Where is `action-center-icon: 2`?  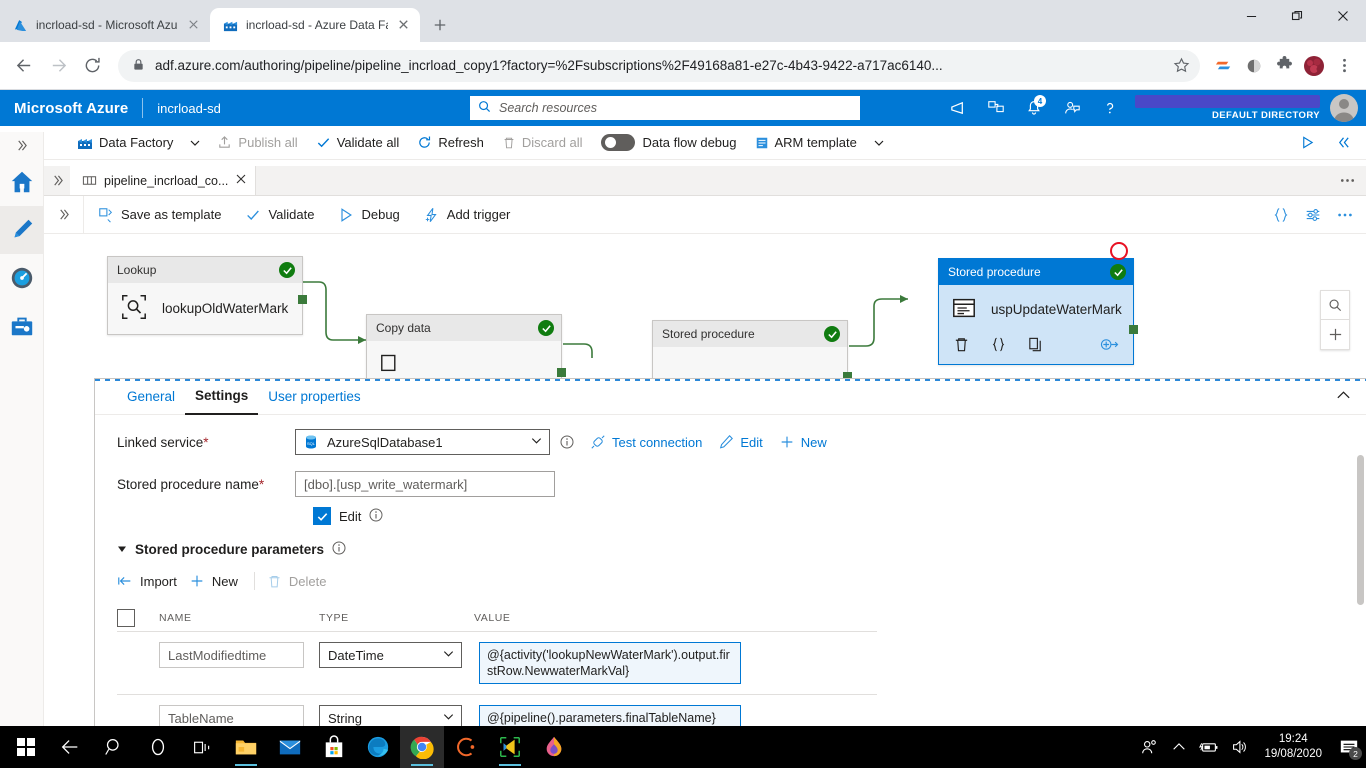 action-center-icon: 2 is located at coordinates (1349, 747).